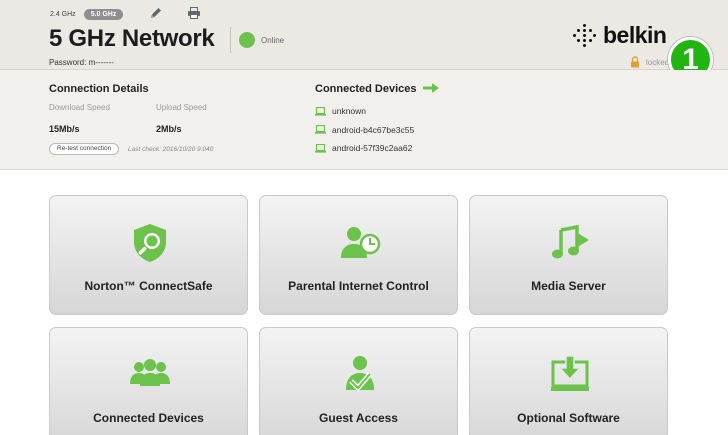  I want to click on tile-connected-devices: Connected Devices, so click(148, 381).